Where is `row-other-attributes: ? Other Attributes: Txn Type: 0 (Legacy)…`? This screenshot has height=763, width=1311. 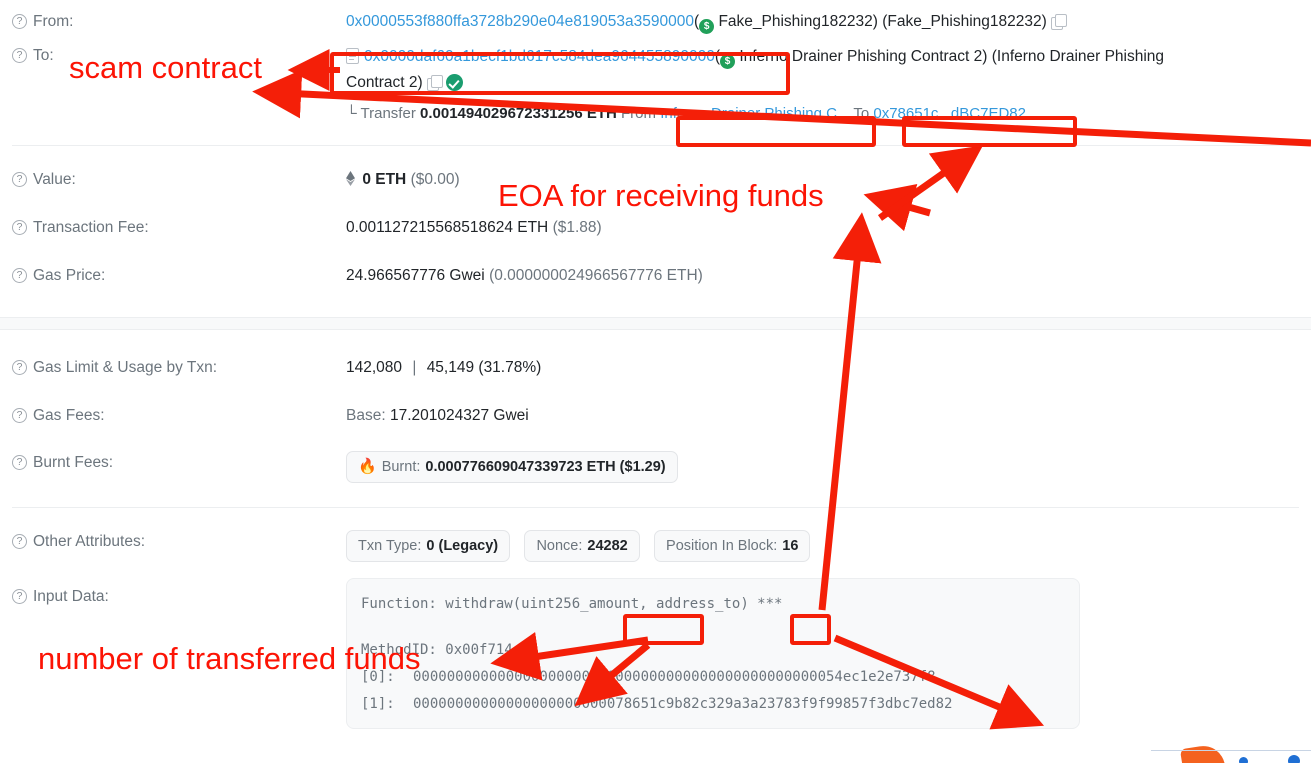 row-other-attributes: ? Other Attributes: Txn Type: 0 (Legacy)… is located at coordinates (655, 535).